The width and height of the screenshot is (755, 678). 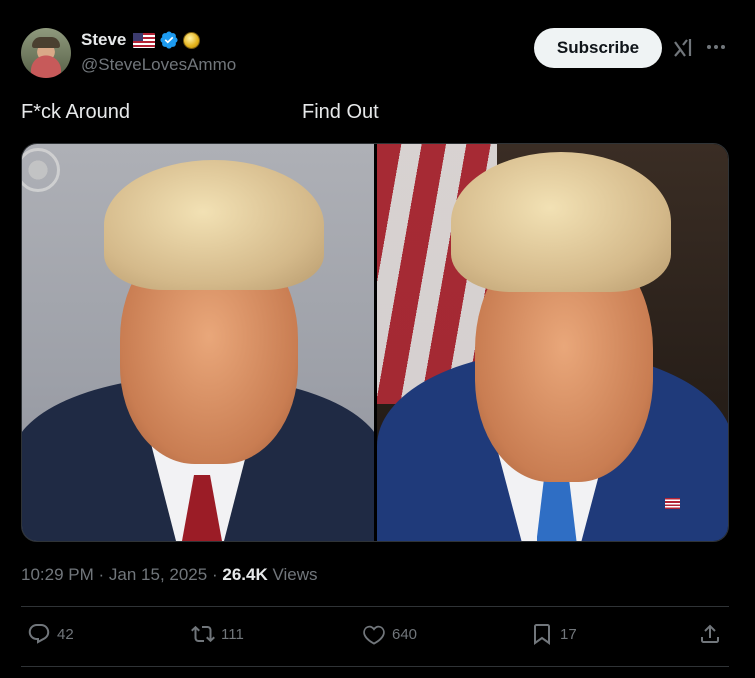 What do you see at coordinates (203, 634) in the screenshot?
I see `repost-icon` at bounding box center [203, 634].